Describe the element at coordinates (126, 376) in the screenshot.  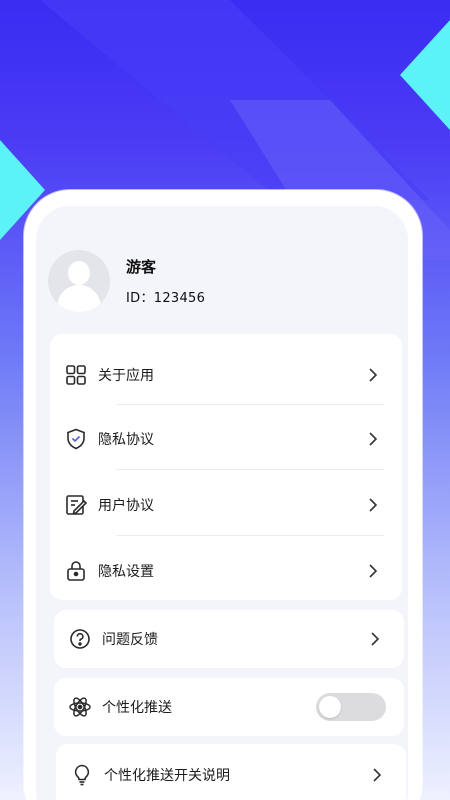
I see `menu-item-label: 关于应用` at that location.